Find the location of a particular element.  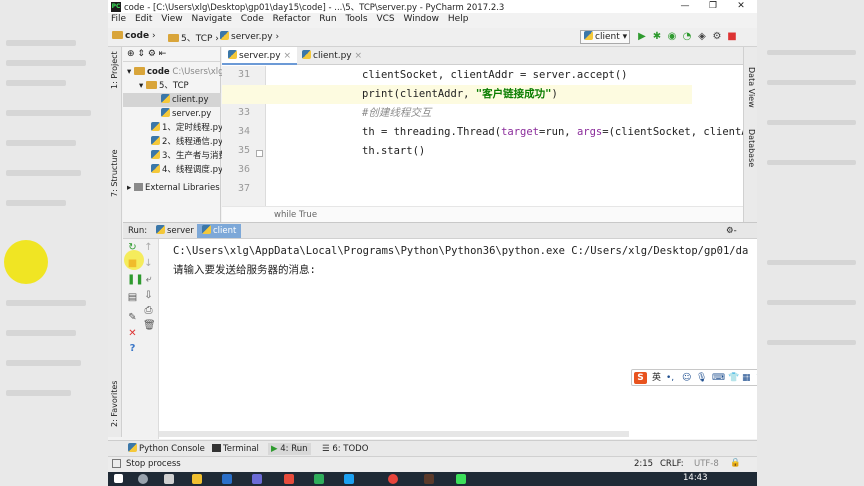

editor-breadcrumb: while True is located at coordinates (482, 214).